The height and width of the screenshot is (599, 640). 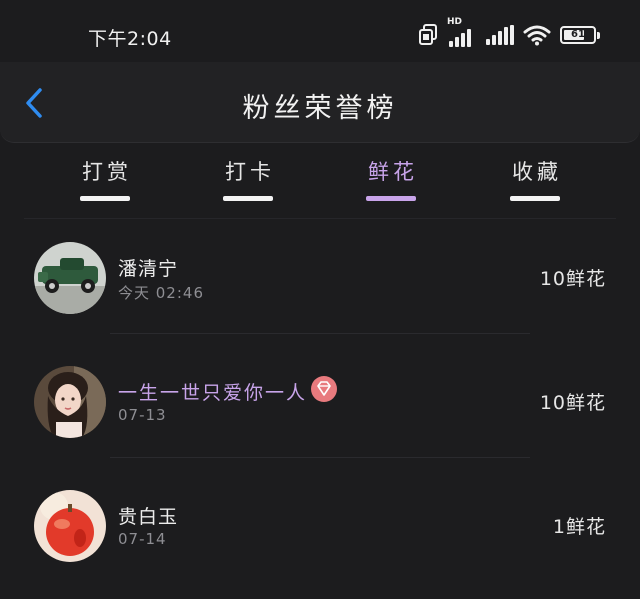 I want to click on dual-sim-icon, so click(x=428, y=34).